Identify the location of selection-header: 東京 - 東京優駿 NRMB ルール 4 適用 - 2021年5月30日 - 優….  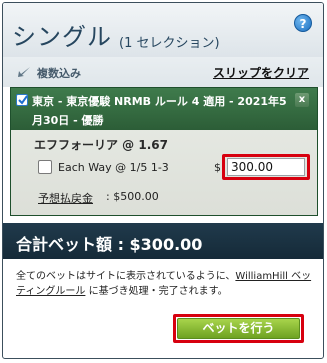
(164, 109).